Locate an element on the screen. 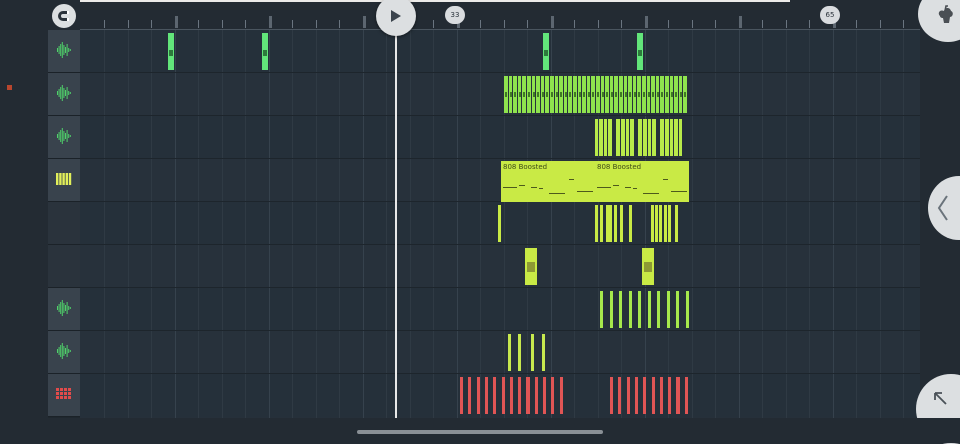 This screenshot has height=444, width=960. pattern-clip-808: 808 Boosted is located at coordinates (642, 181).